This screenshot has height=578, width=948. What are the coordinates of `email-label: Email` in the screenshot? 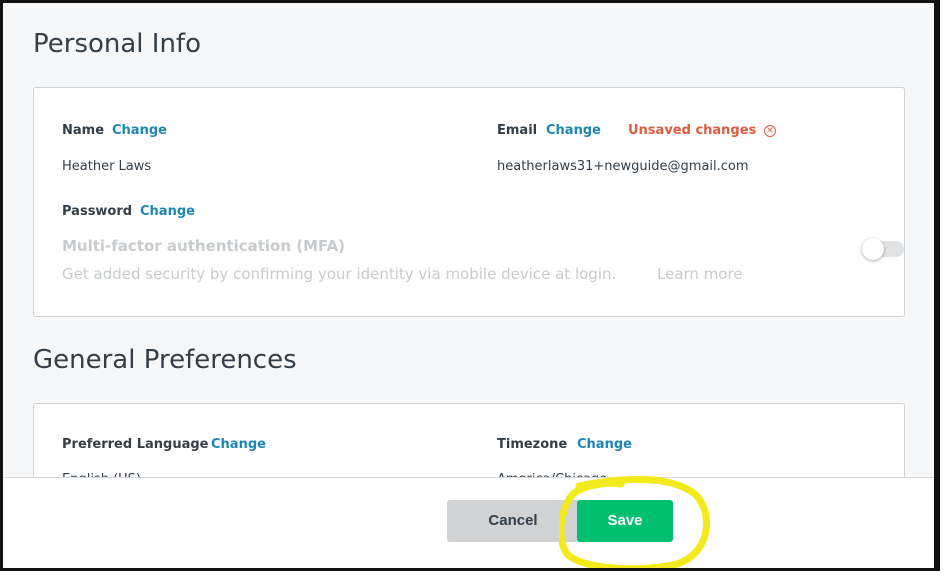 It's located at (517, 130).